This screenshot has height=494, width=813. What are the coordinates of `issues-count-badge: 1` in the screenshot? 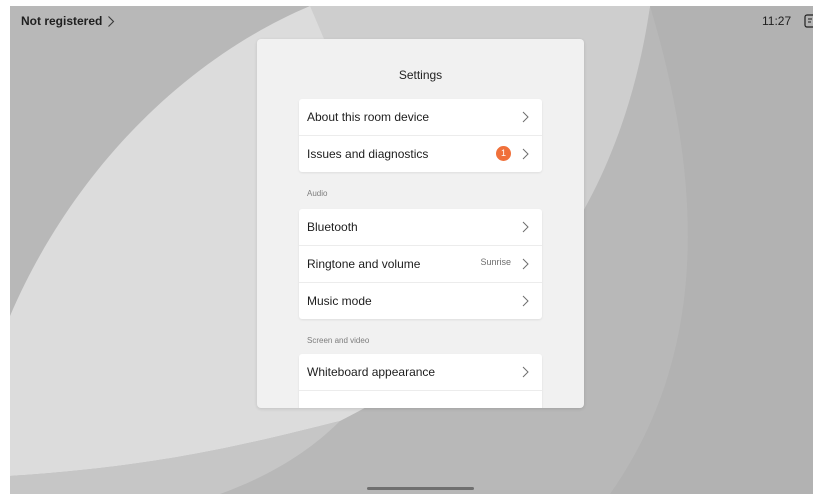 It's located at (503, 153).